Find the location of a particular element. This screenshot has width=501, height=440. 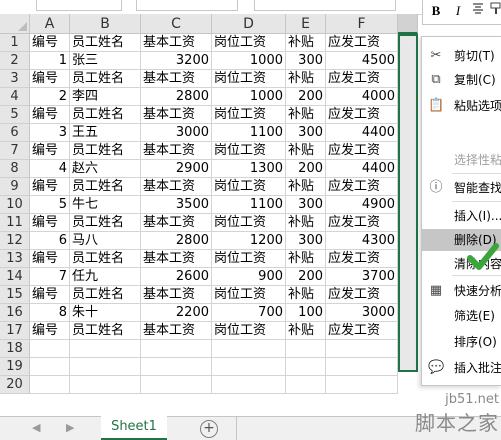

align-icon is located at coordinates (478, 11).